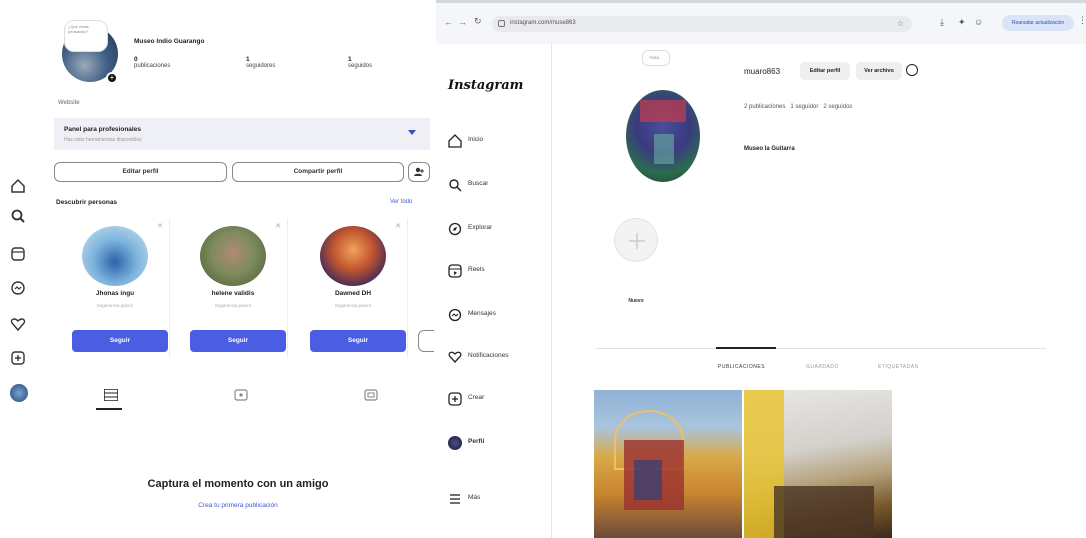 The height and width of the screenshot is (538, 1086). Describe the element at coordinates (103, 140) in the screenshot. I see `dashboard-subtitle: Has visto herramientas disponibles` at that location.